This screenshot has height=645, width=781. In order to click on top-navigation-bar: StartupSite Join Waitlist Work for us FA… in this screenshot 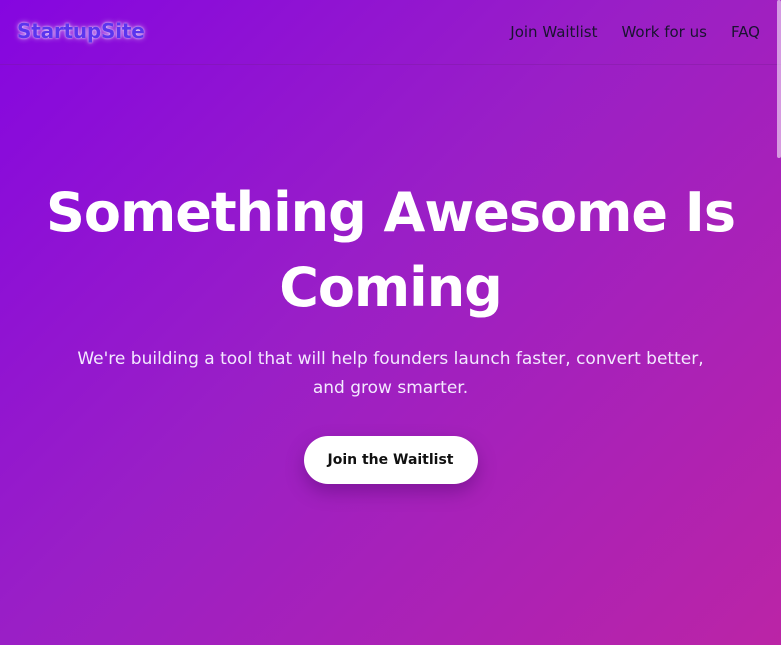, I will do `click(390, 32)`.